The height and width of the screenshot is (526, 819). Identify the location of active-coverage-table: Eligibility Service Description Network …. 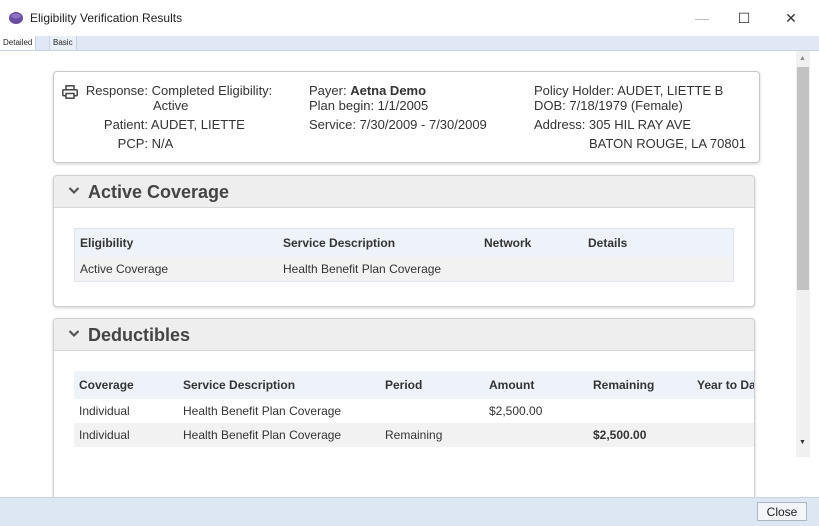
(404, 255).